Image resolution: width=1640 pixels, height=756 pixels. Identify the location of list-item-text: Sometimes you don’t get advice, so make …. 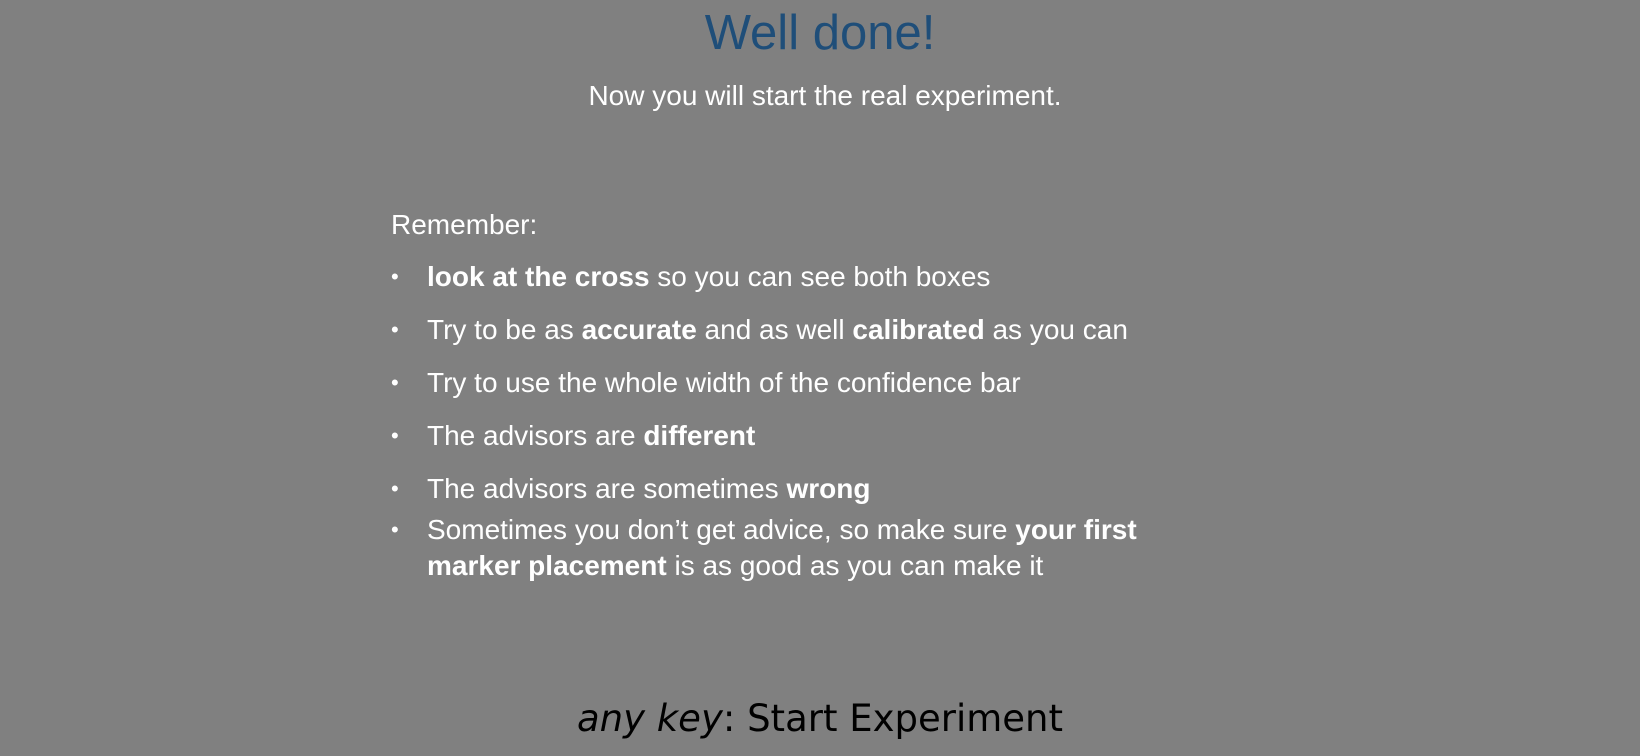
(817, 548).